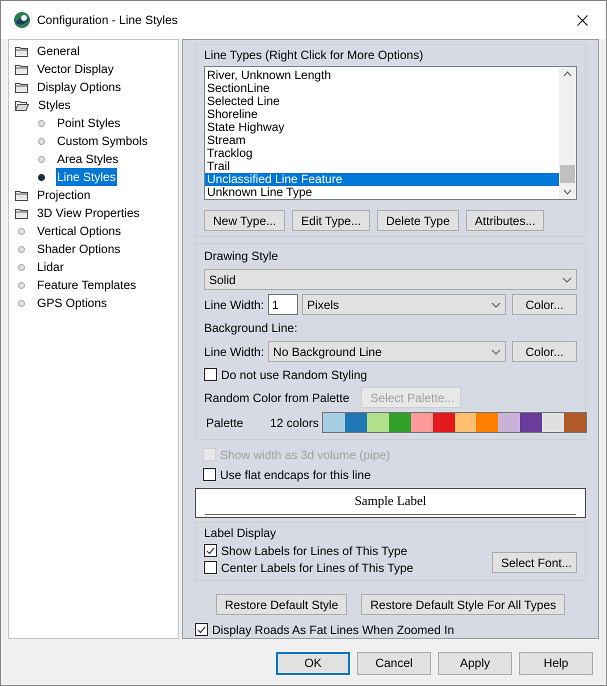 The height and width of the screenshot is (686, 607). Describe the element at coordinates (382, 114) in the screenshot. I see `list-item: Shoreline` at that location.